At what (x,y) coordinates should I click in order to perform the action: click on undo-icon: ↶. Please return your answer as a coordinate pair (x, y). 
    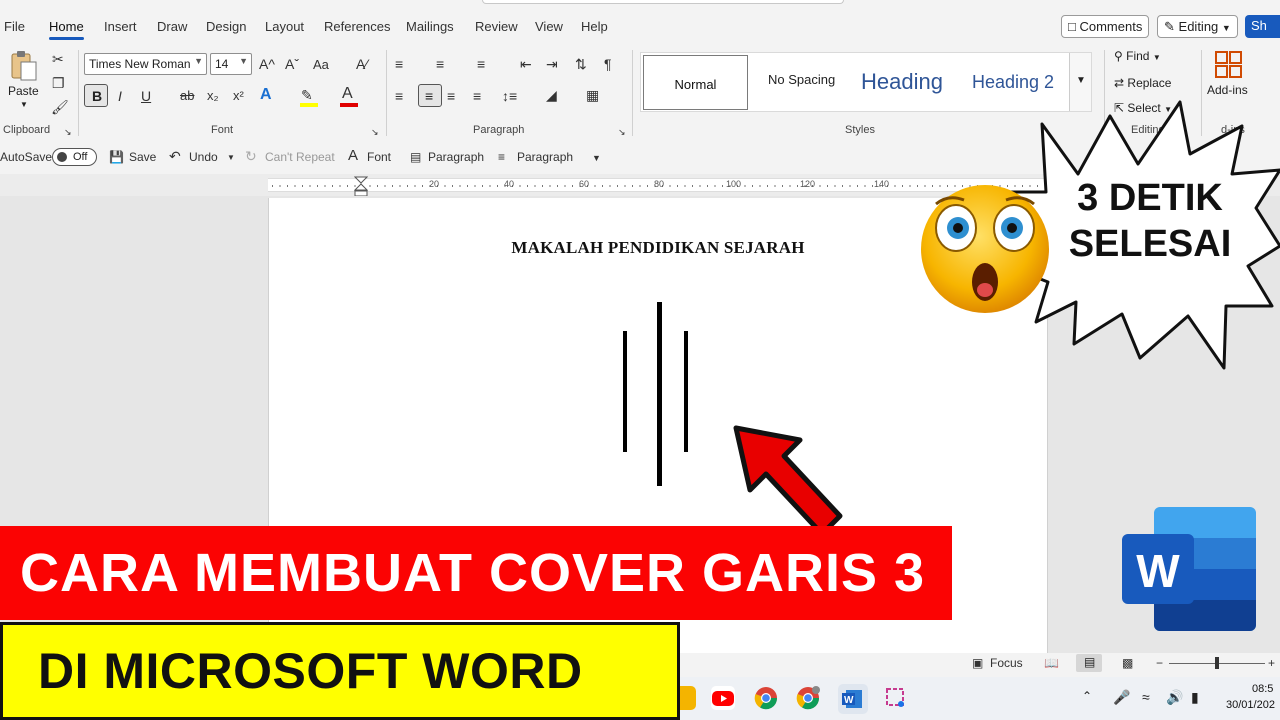
    Looking at the image, I should click on (175, 156).